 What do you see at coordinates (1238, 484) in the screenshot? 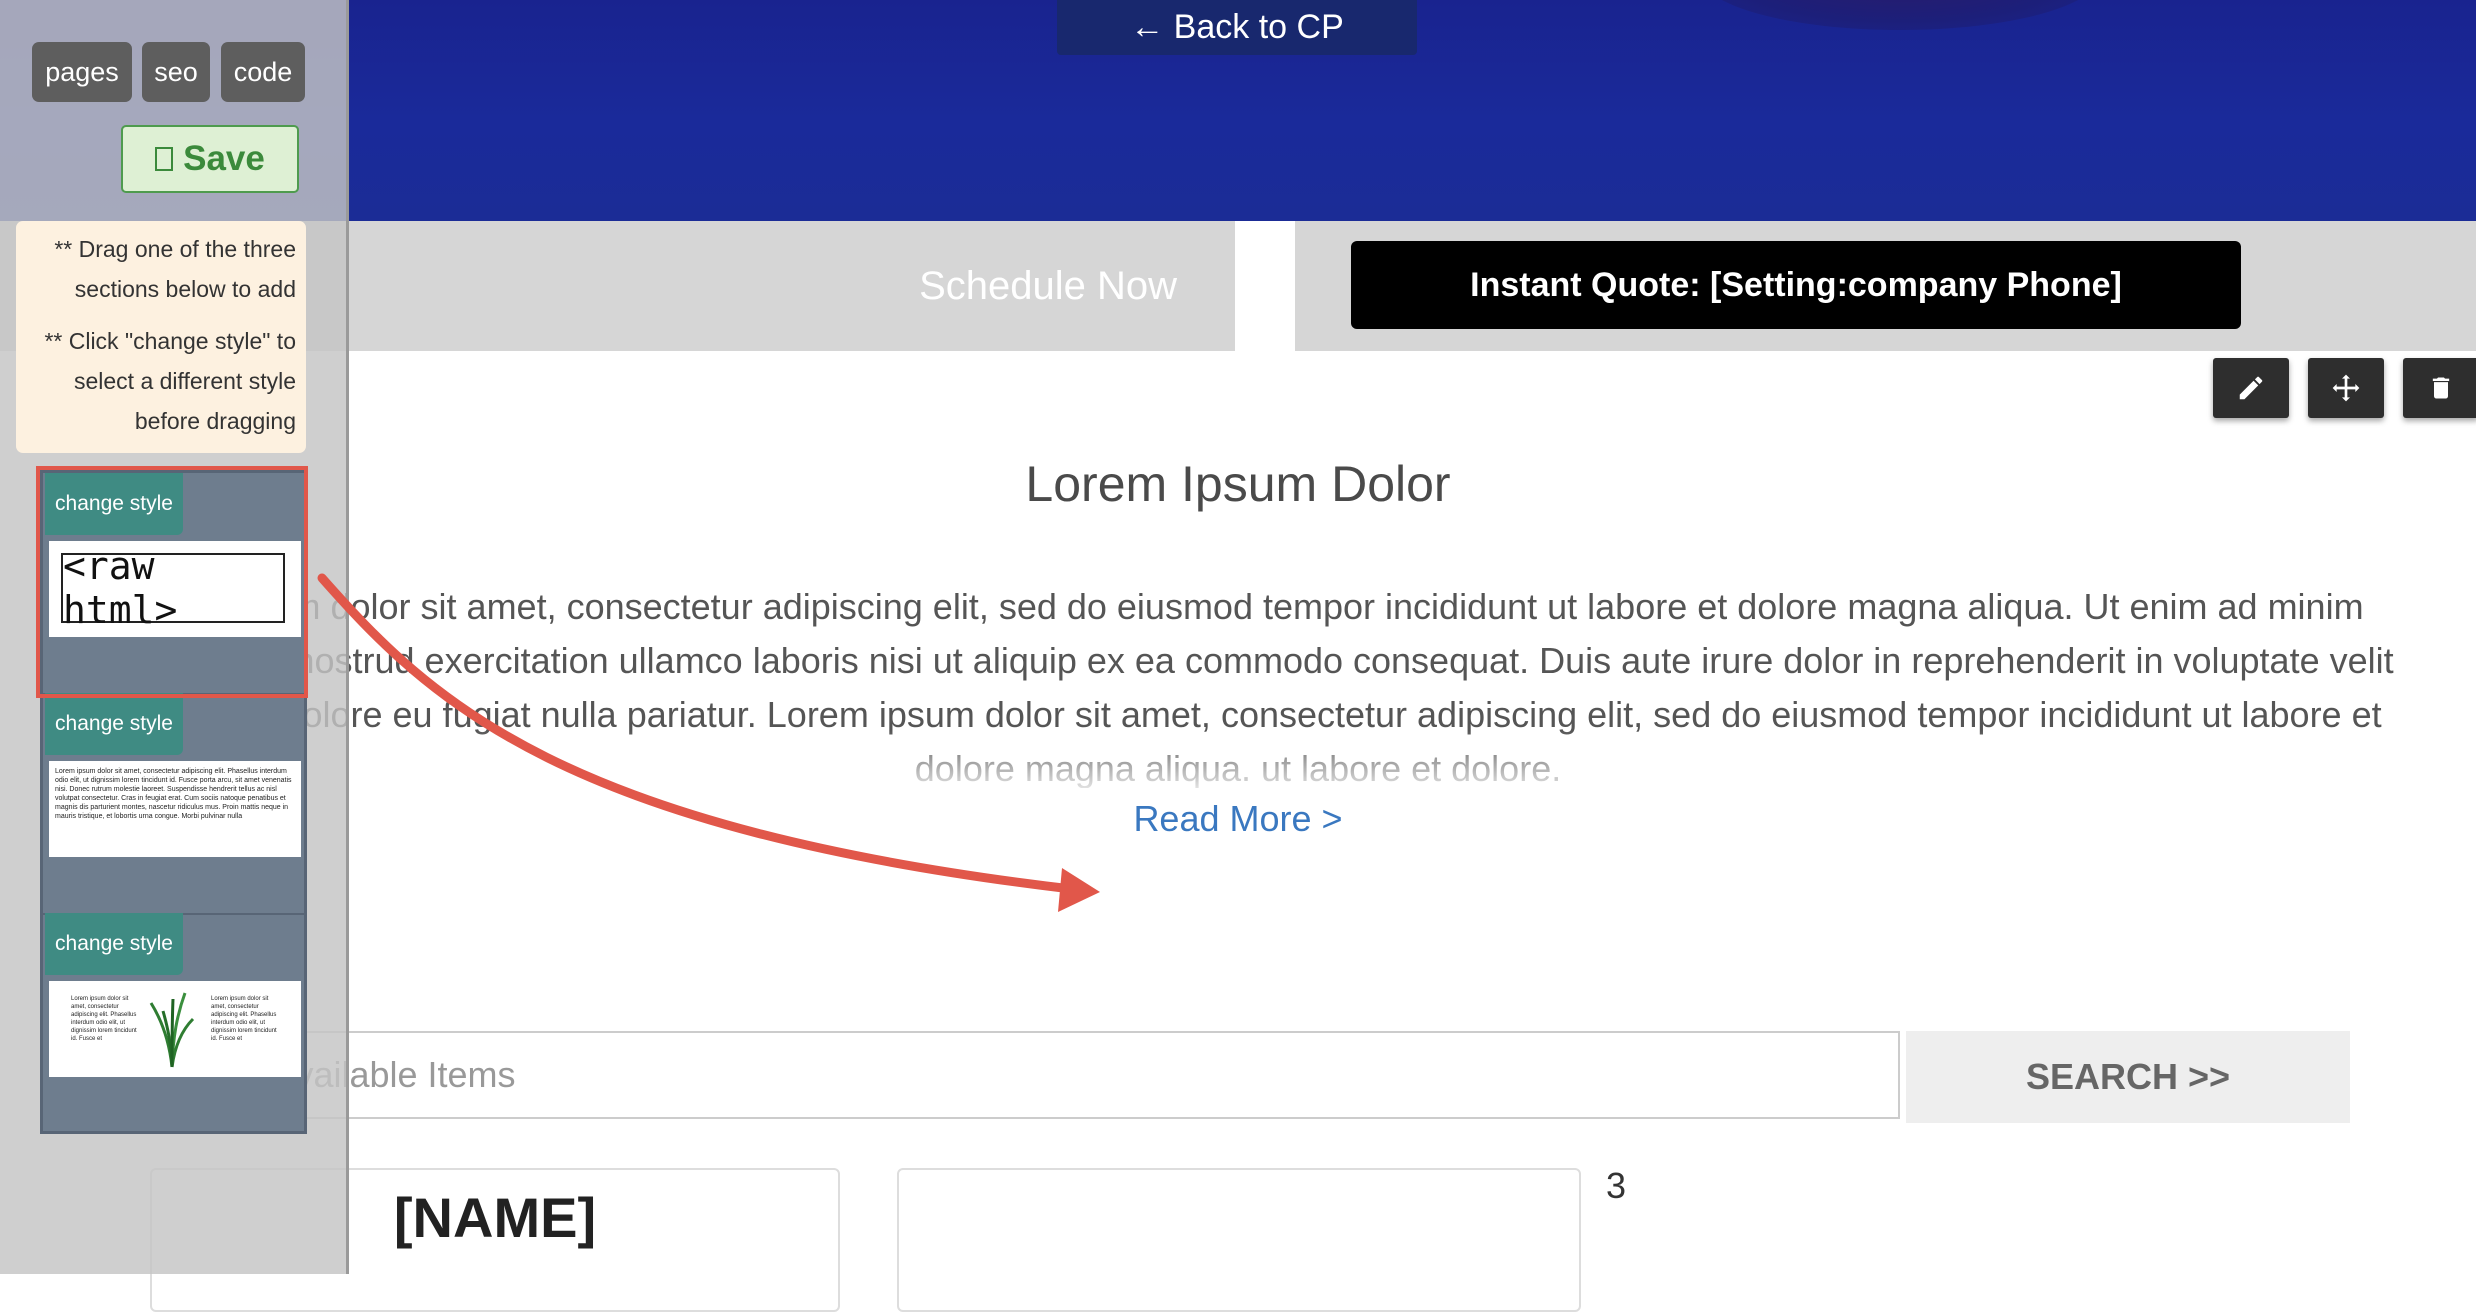
I see `section-title: Lorem Ipsum Dolor` at bounding box center [1238, 484].